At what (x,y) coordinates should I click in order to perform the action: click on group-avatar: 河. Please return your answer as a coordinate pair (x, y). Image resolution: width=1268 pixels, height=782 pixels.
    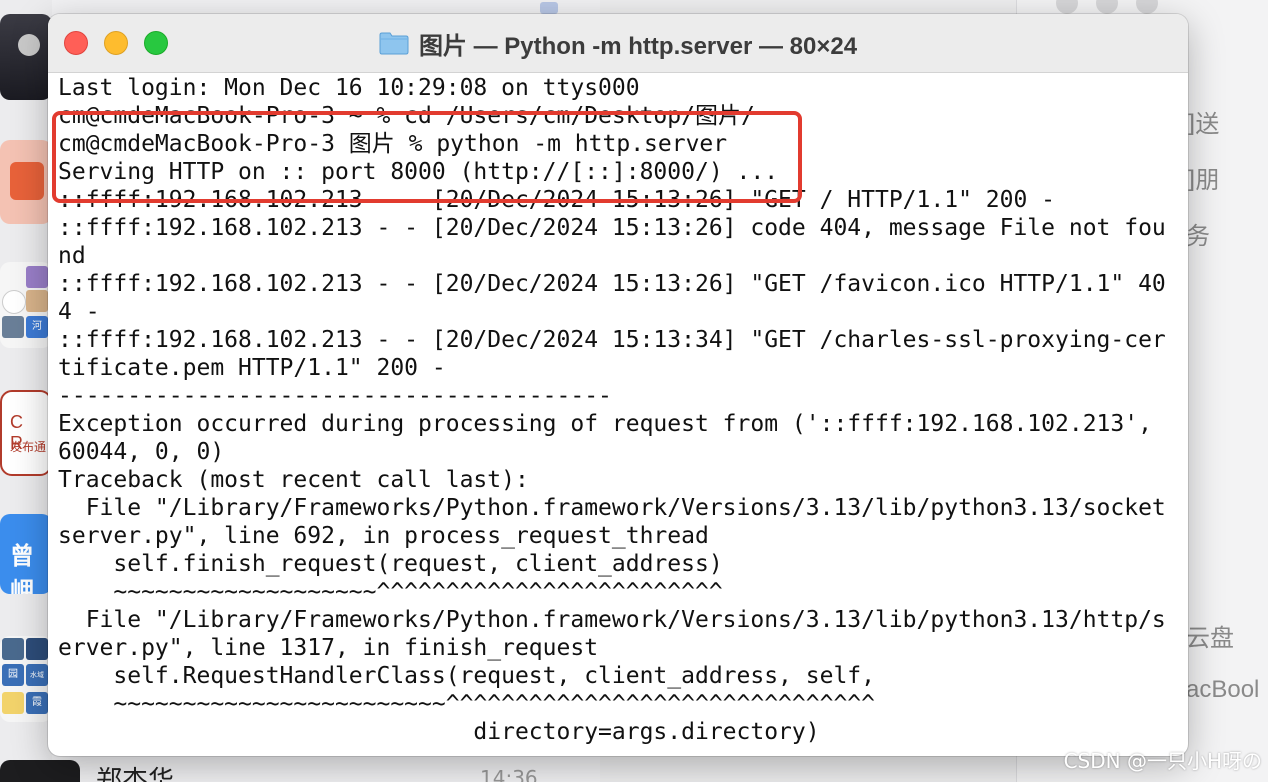
    Looking at the image, I should click on (26, 305).